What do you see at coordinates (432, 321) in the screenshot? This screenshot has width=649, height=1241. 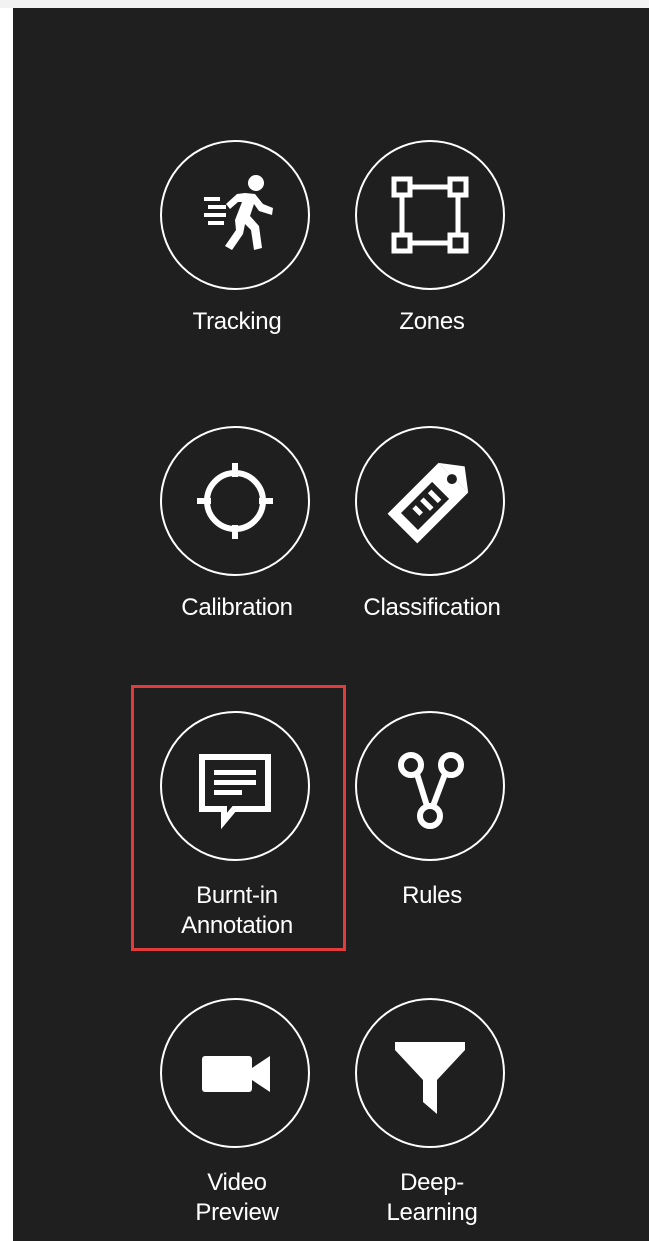 I see `zones-label: Zones` at bounding box center [432, 321].